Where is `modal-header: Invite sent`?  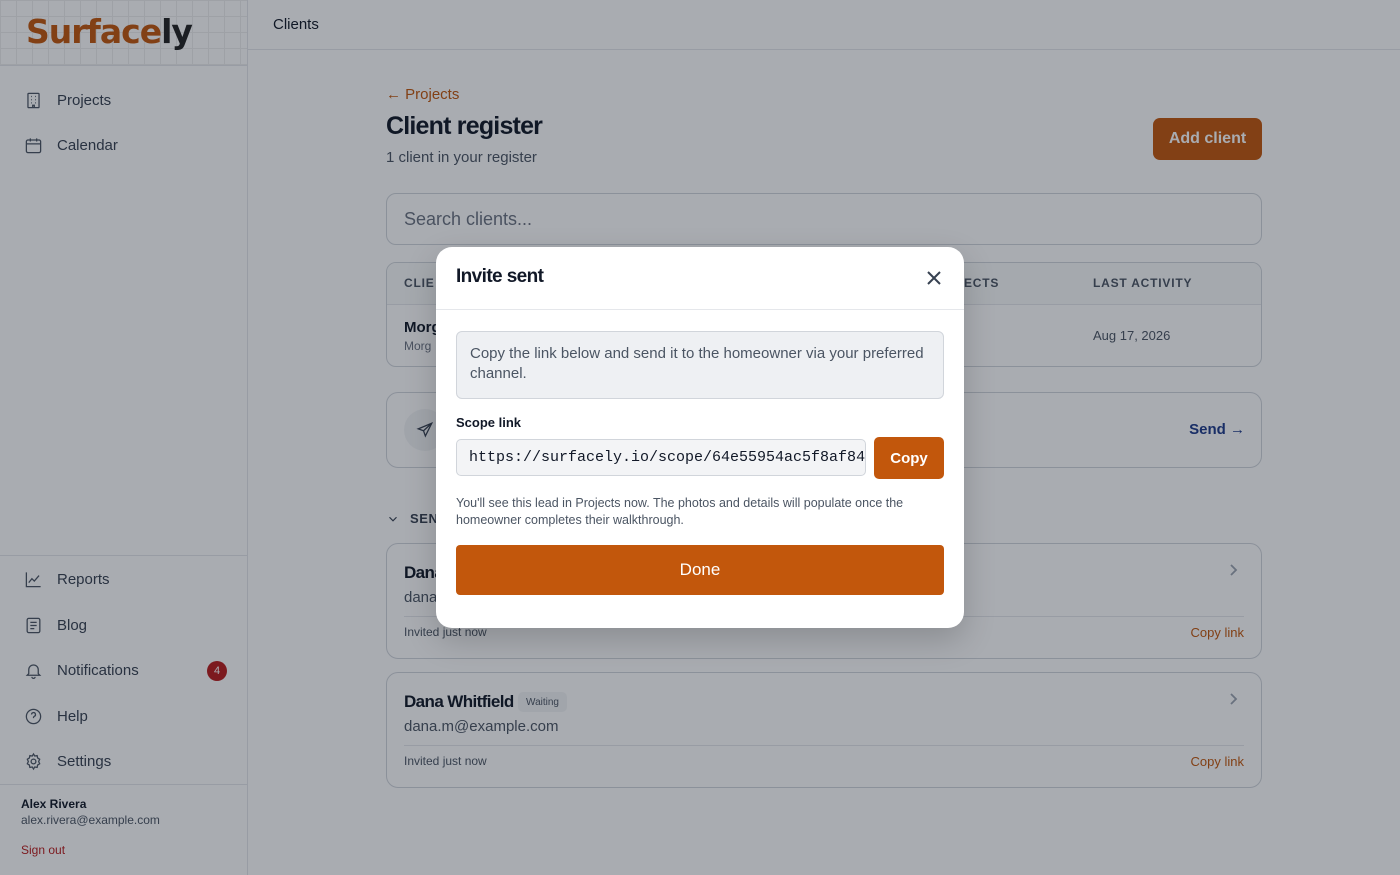 modal-header: Invite sent is located at coordinates (700, 278).